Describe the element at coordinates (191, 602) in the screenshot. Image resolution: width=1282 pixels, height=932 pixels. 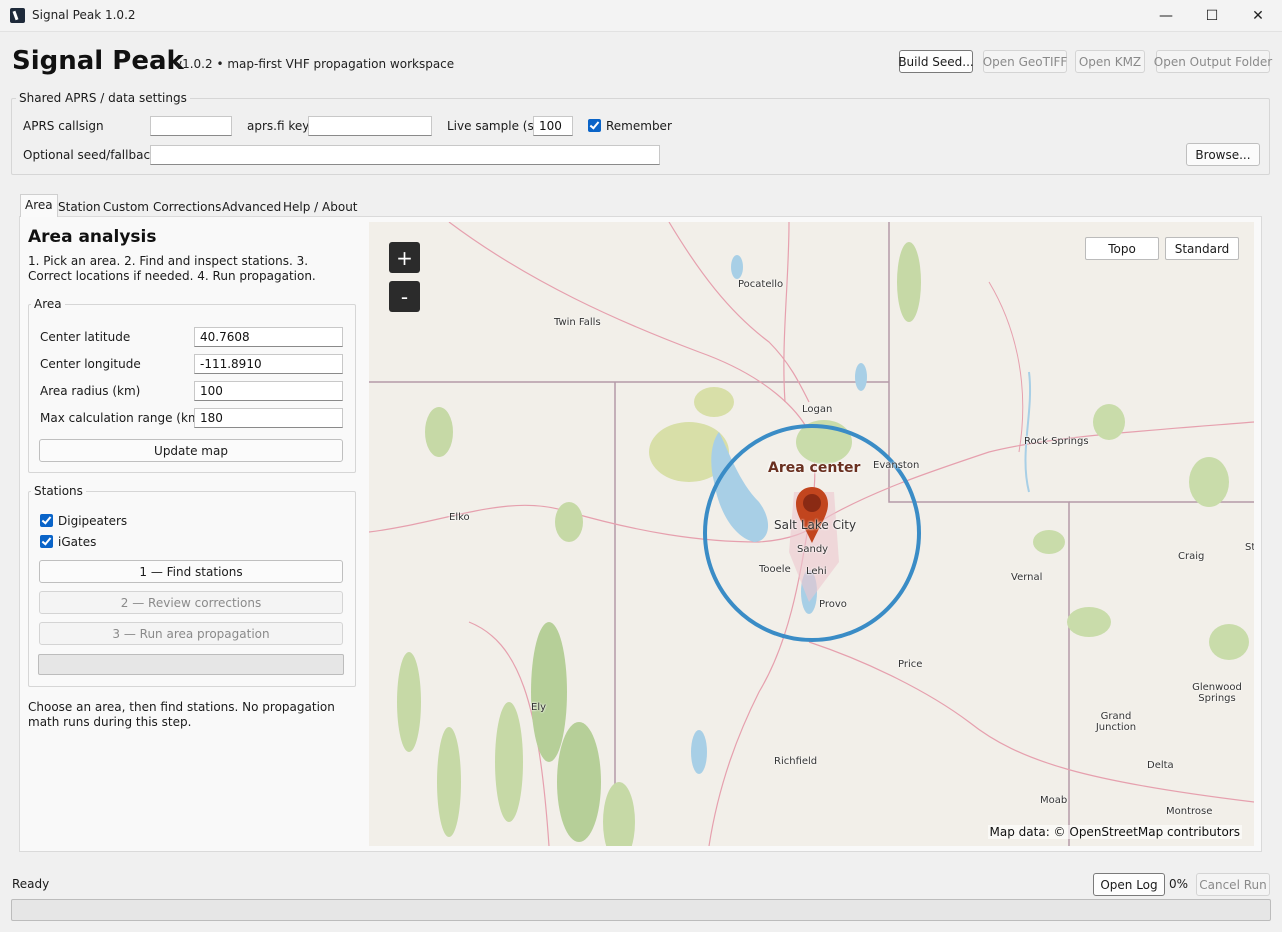
I see `review-corrections-button: 2 — Review corrections` at that location.